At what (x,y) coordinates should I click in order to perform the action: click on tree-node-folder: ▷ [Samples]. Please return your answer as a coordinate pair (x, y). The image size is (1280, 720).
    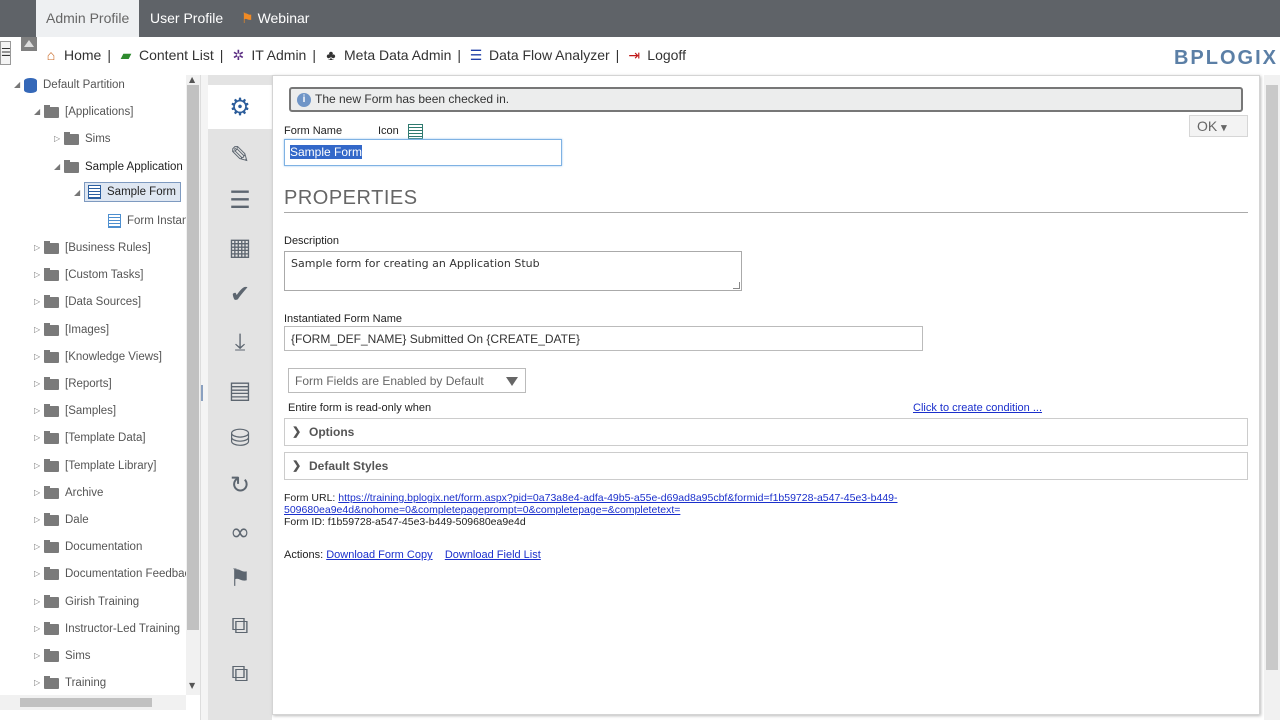
    Looking at the image, I should click on (75, 411).